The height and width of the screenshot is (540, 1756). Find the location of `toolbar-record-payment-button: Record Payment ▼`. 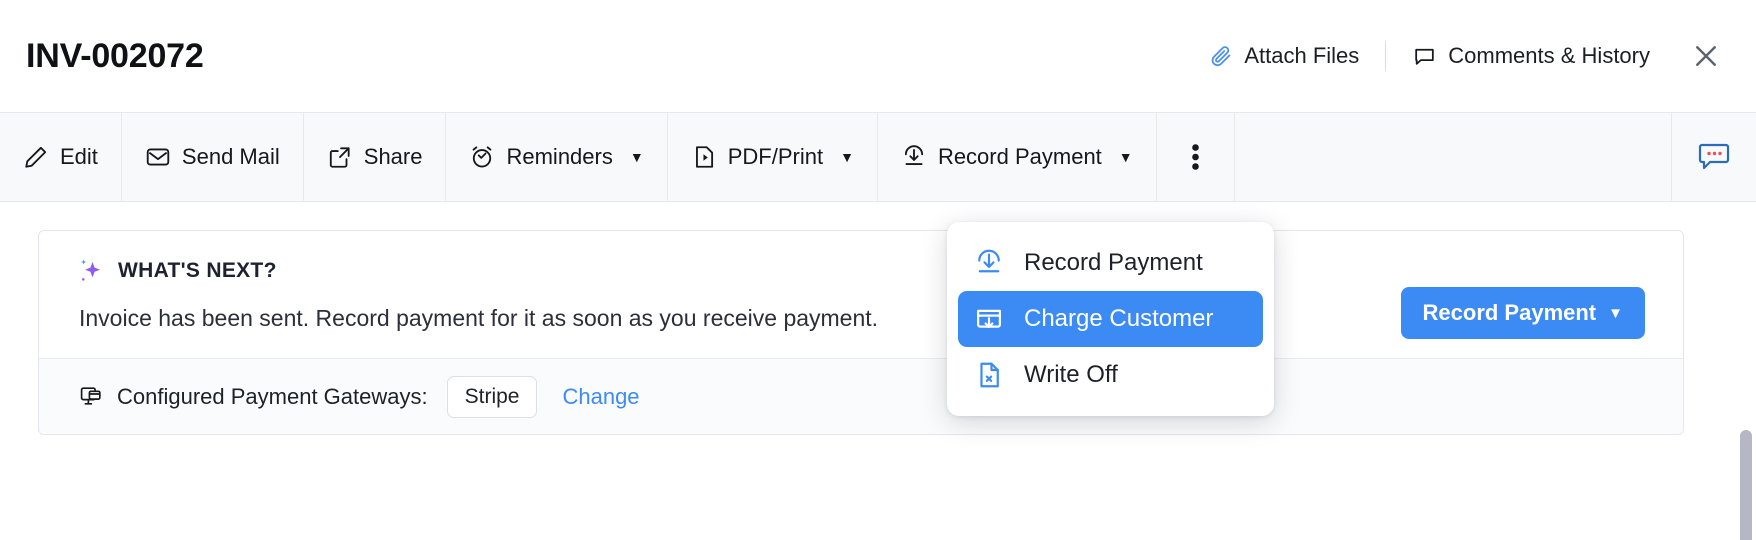

toolbar-record-payment-button: Record Payment ▼ is located at coordinates (1017, 157).